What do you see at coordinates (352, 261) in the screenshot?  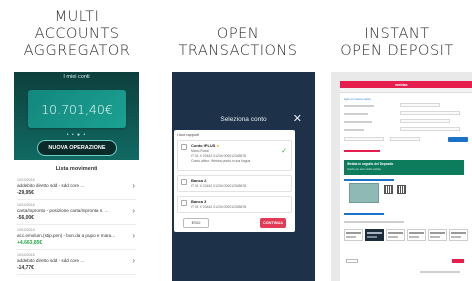 I see `back-button` at bounding box center [352, 261].